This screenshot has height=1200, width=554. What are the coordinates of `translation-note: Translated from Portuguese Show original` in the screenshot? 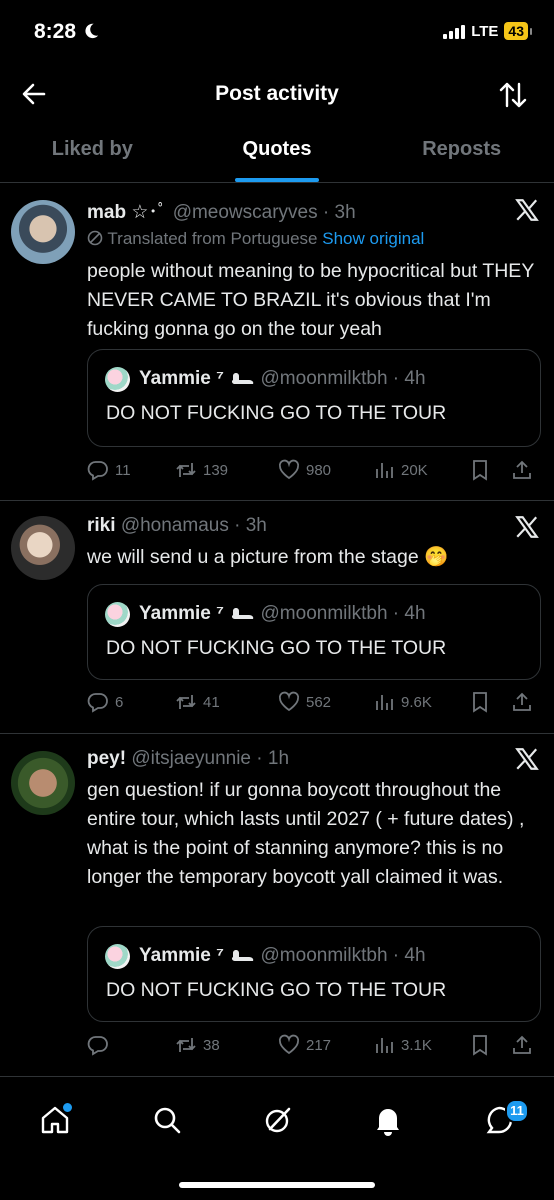 It's located at (255, 239).